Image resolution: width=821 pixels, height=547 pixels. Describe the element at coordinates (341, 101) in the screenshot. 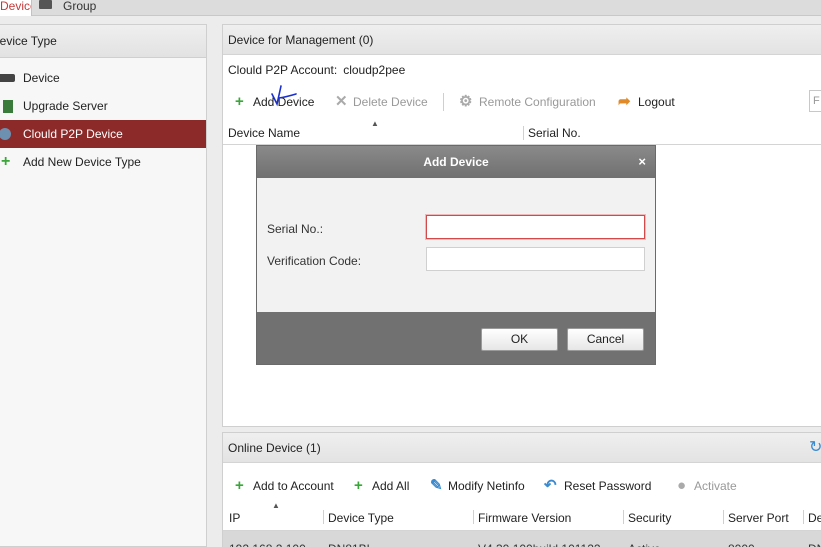

I see `delete-icon: ✕` at that location.